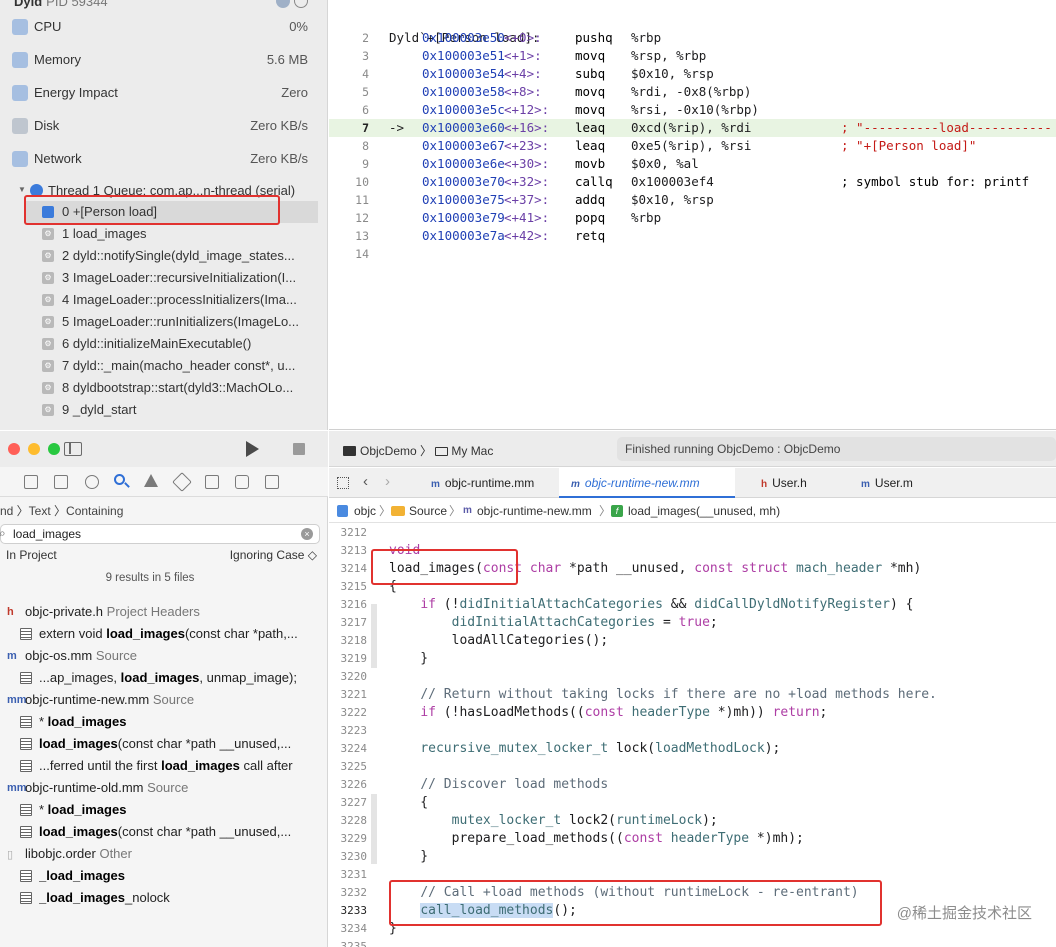 The height and width of the screenshot is (947, 1056). I want to click on jump-bar-symbol: load_images(__unused, mh), so click(704, 511).